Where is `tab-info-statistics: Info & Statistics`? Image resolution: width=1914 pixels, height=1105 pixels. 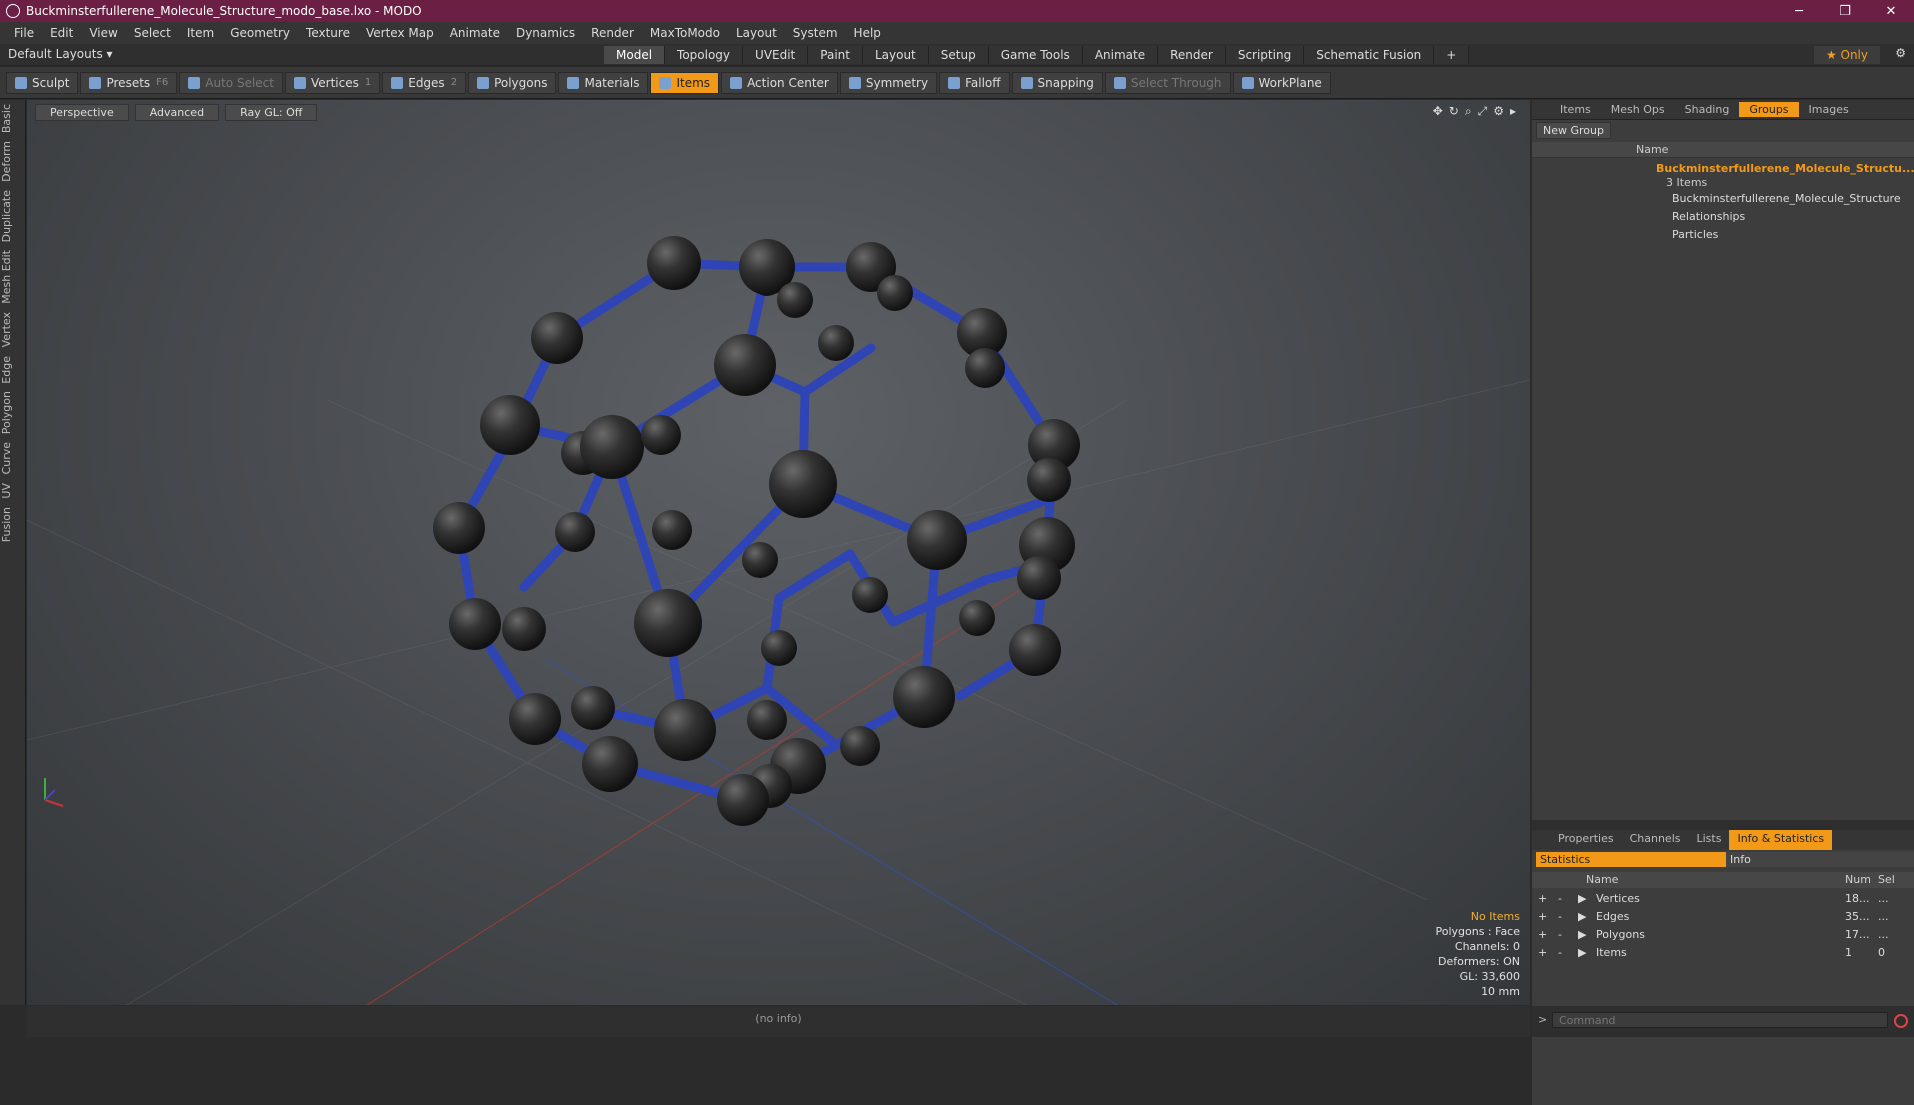 tab-info-statistics: Info & Statistics is located at coordinates (1781, 840).